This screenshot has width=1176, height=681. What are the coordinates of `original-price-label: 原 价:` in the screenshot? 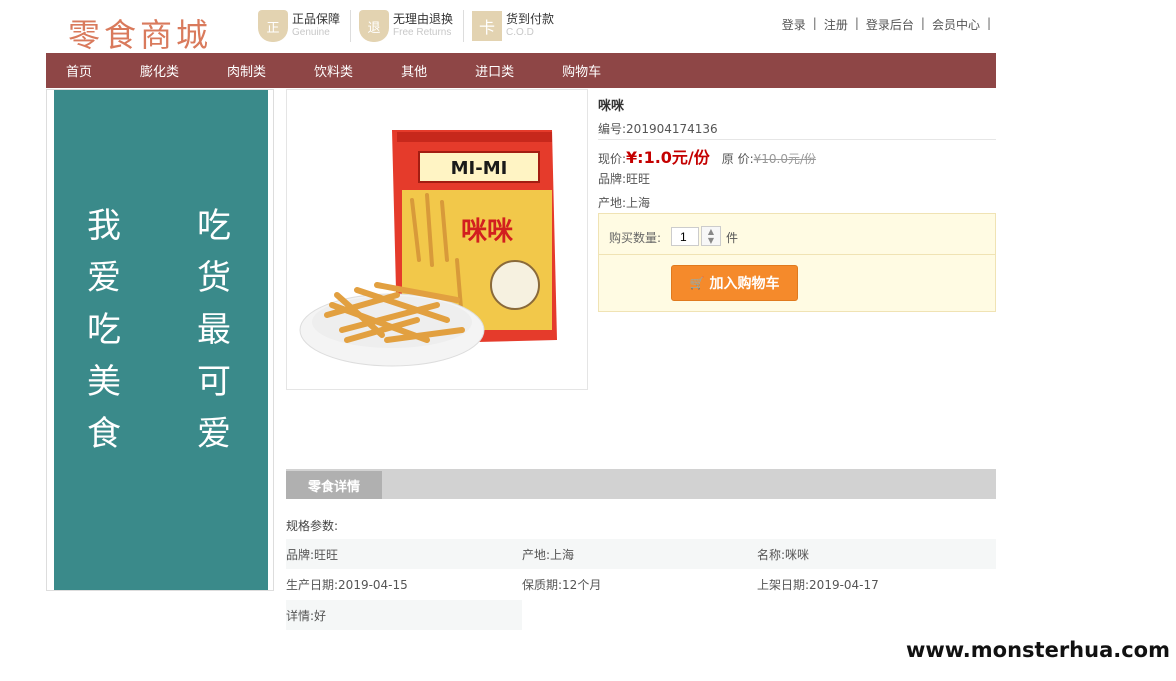 It's located at (737, 159).